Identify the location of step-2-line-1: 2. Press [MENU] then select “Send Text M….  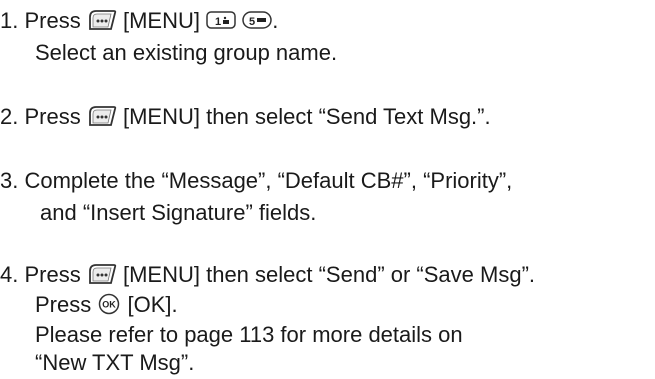
(245, 117).